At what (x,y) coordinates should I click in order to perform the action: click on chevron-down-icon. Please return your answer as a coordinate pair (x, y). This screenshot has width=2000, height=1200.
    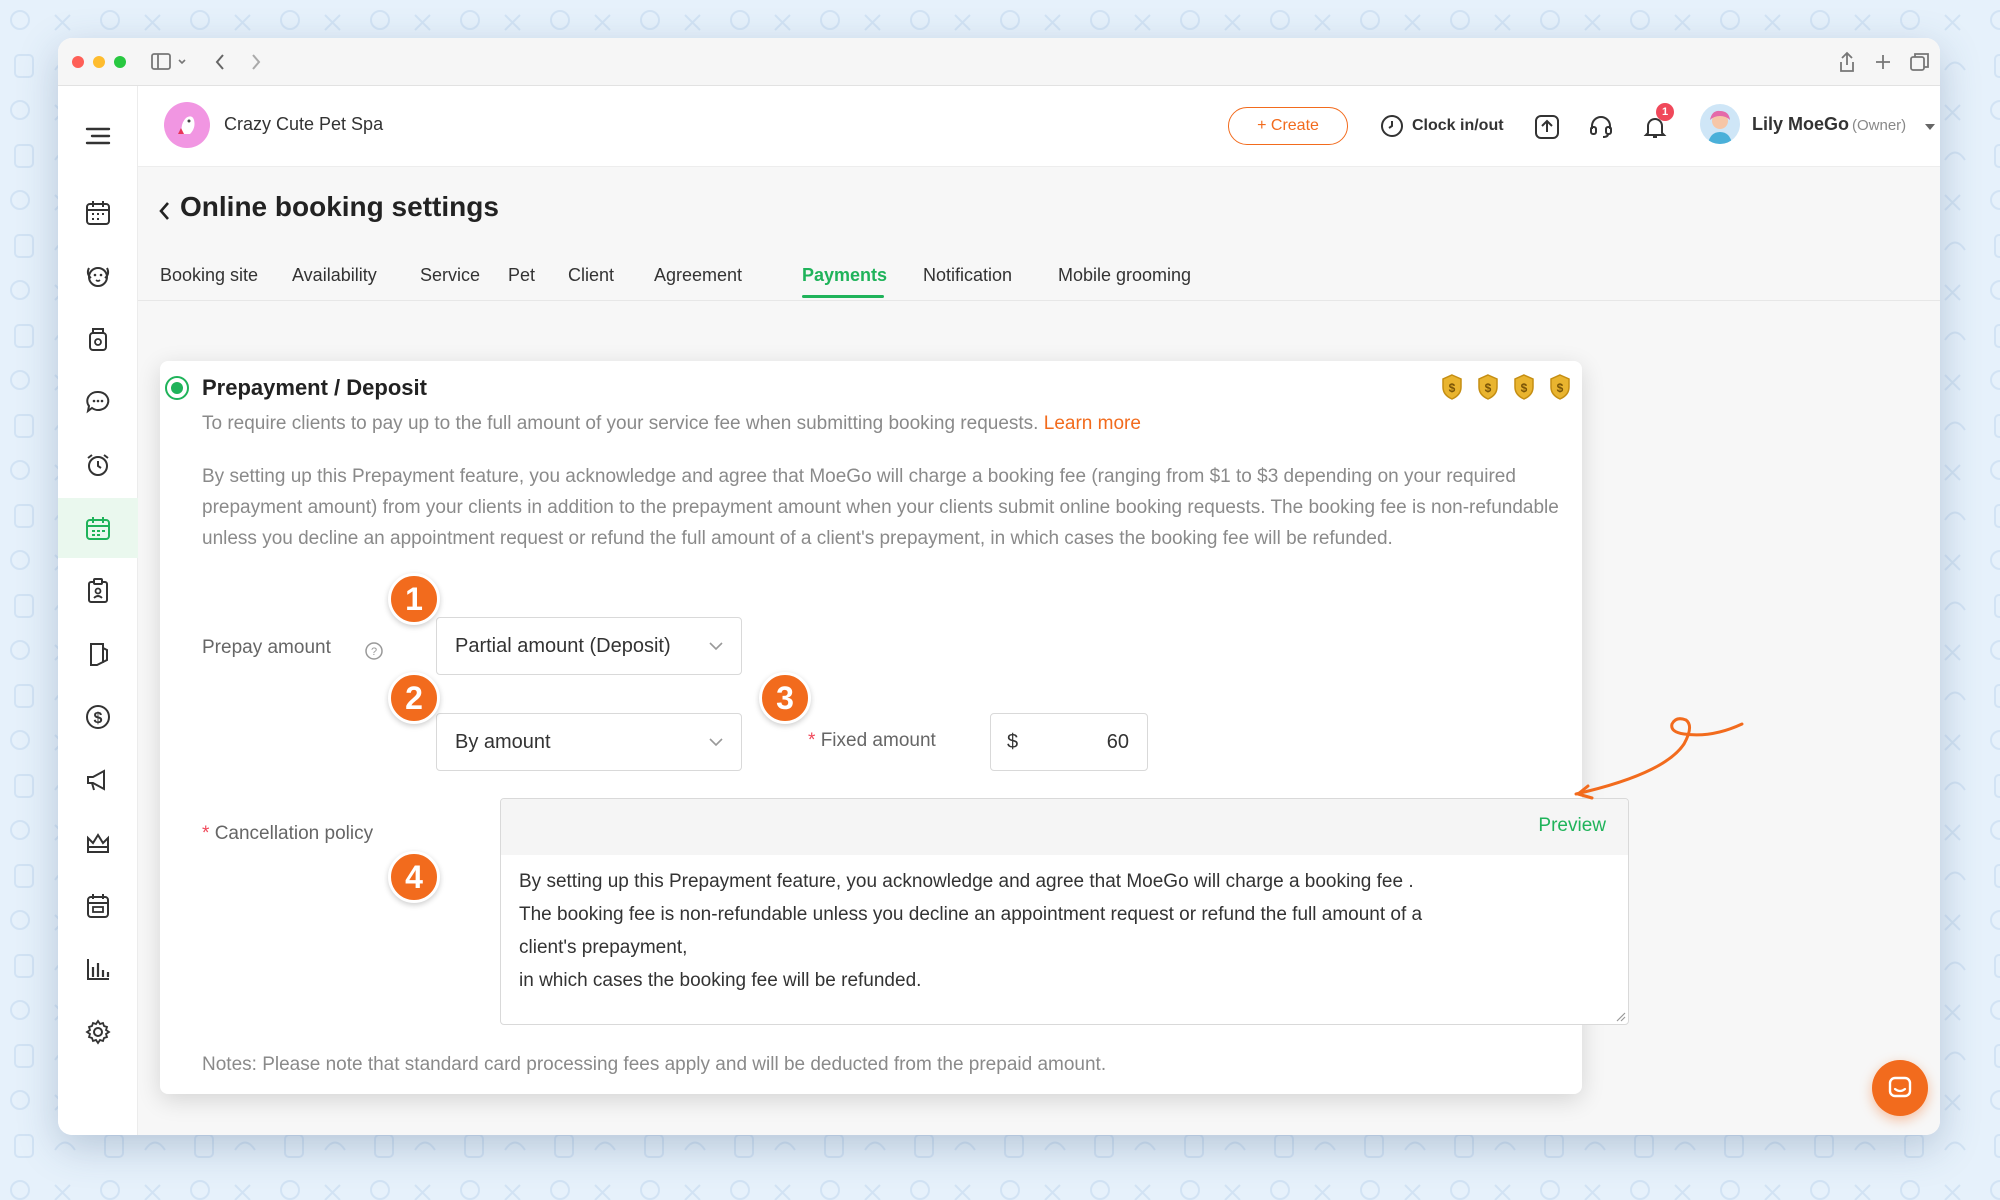
    Looking at the image, I should click on (716, 646).